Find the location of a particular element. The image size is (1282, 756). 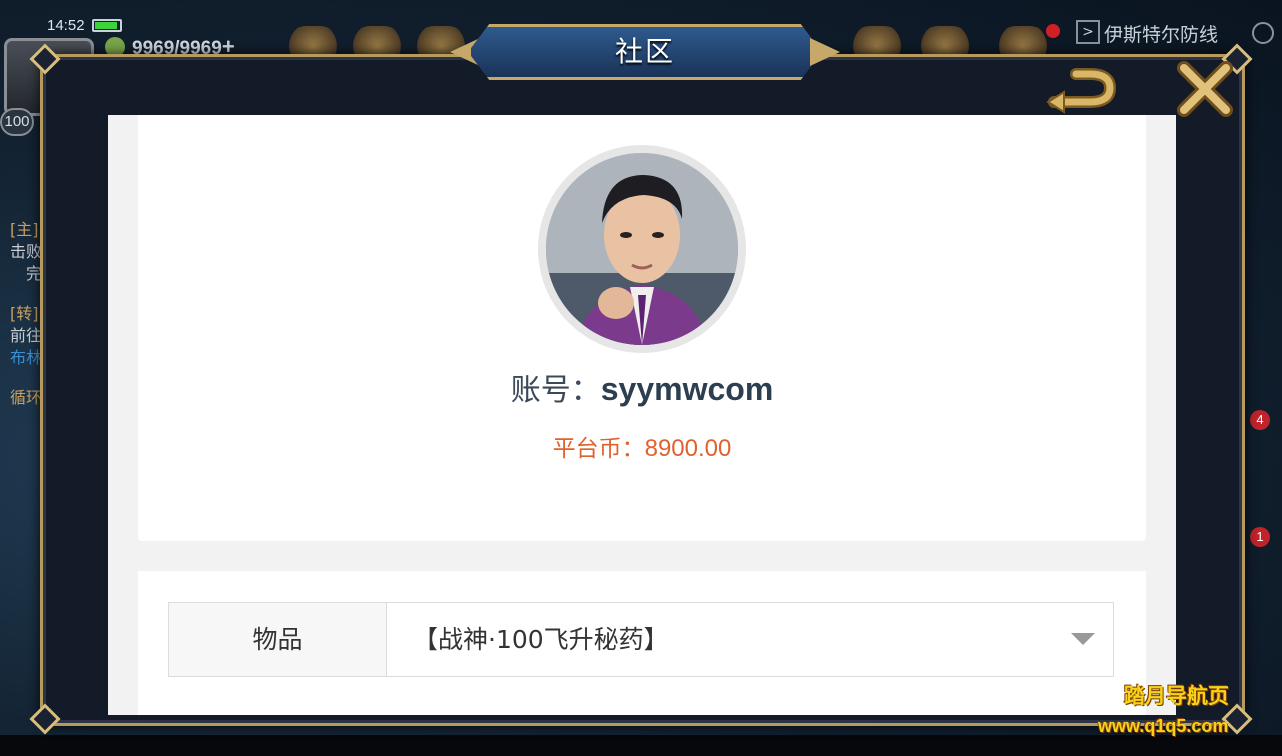

coins-label: 平台币： is located at coordinates (598, 449).